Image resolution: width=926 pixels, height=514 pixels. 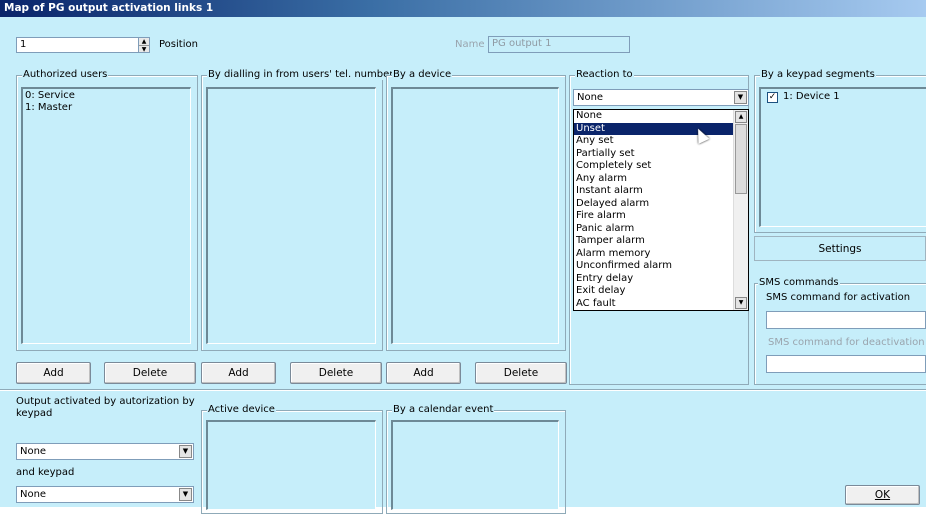 What do you see at coordinates (741, 159) in the screenshot?
I see `scroll-thumb` at bounding box center [741, 159].